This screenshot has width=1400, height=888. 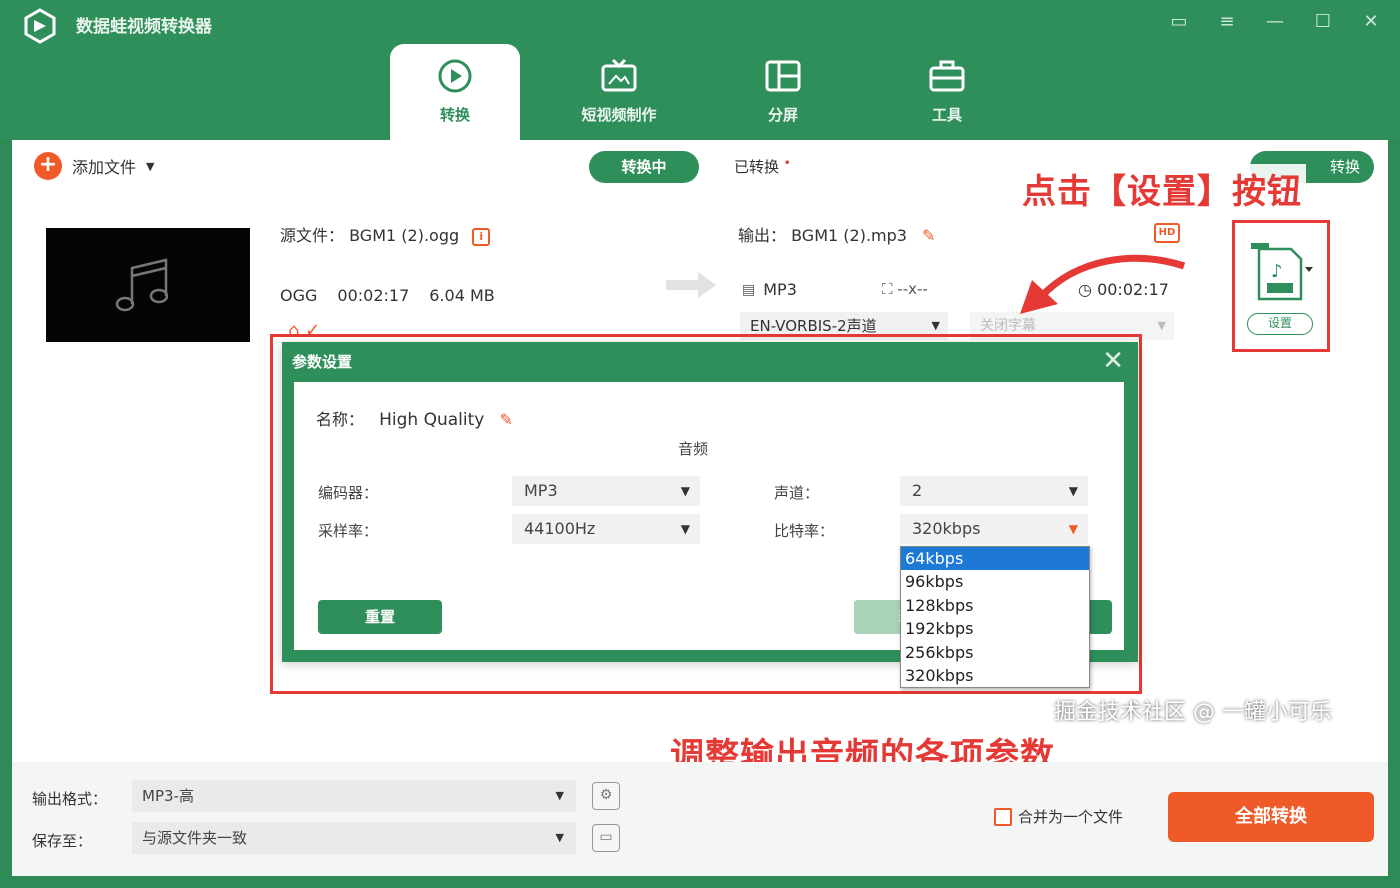 I want to click on sample-rate-label: 采样率：, so click(x=348, y=531).